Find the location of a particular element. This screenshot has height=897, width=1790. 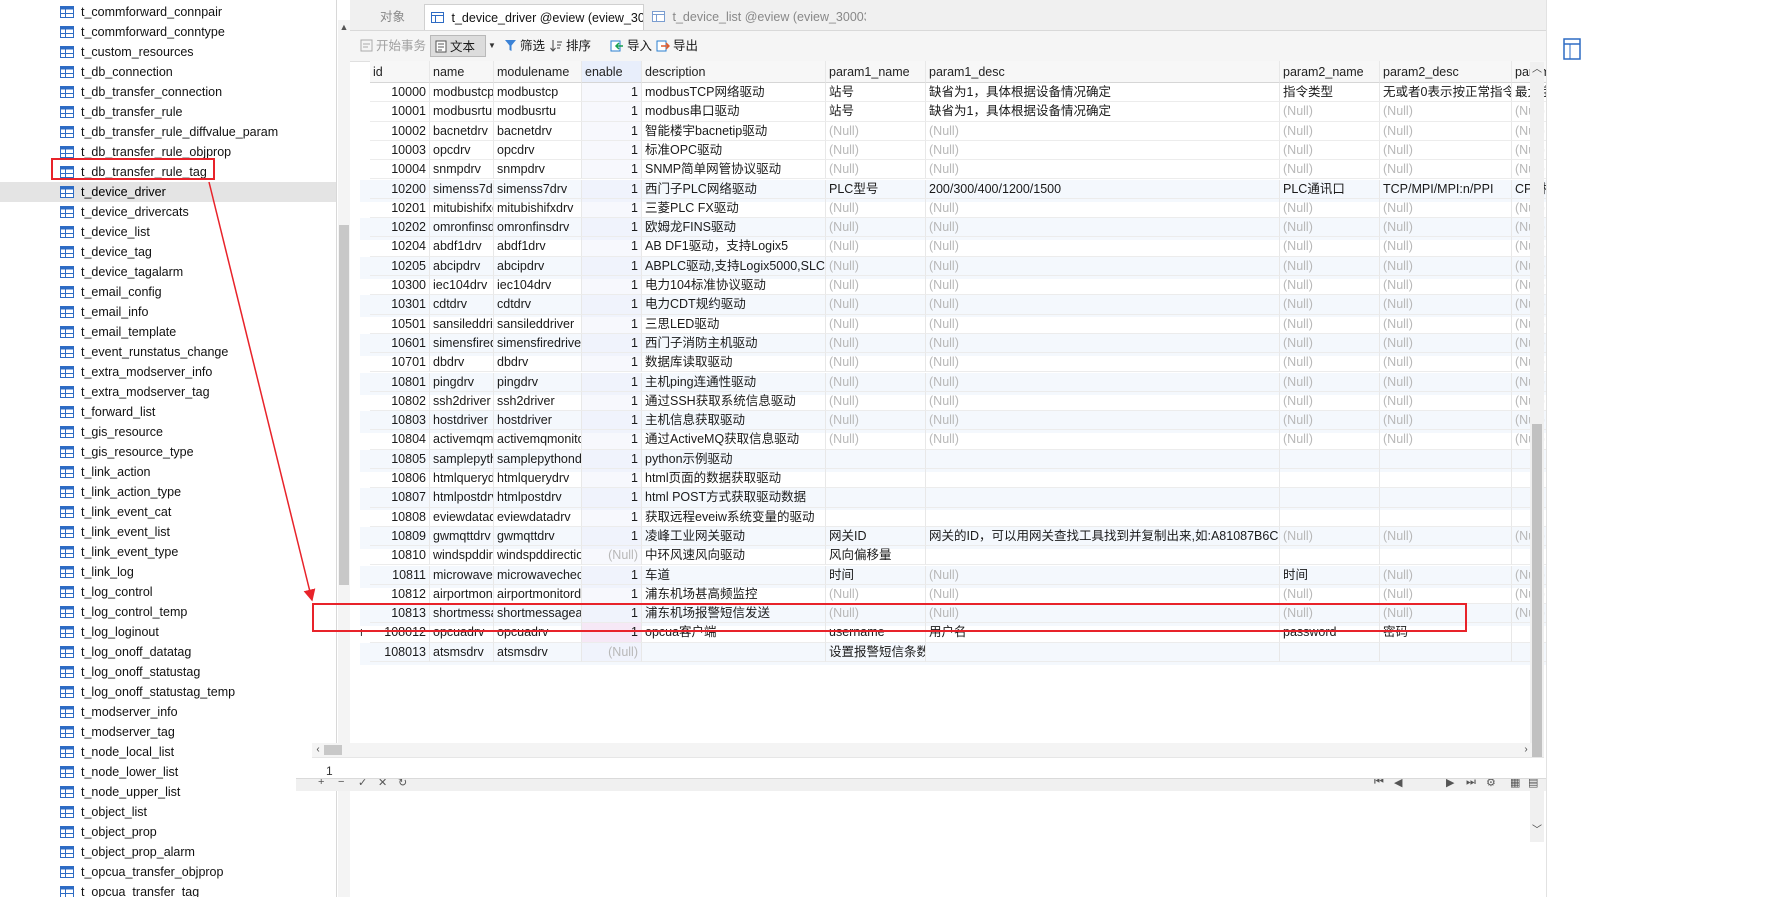

tree-item-t-device-driver: t_device_driver is located at coordinates (168, 192).